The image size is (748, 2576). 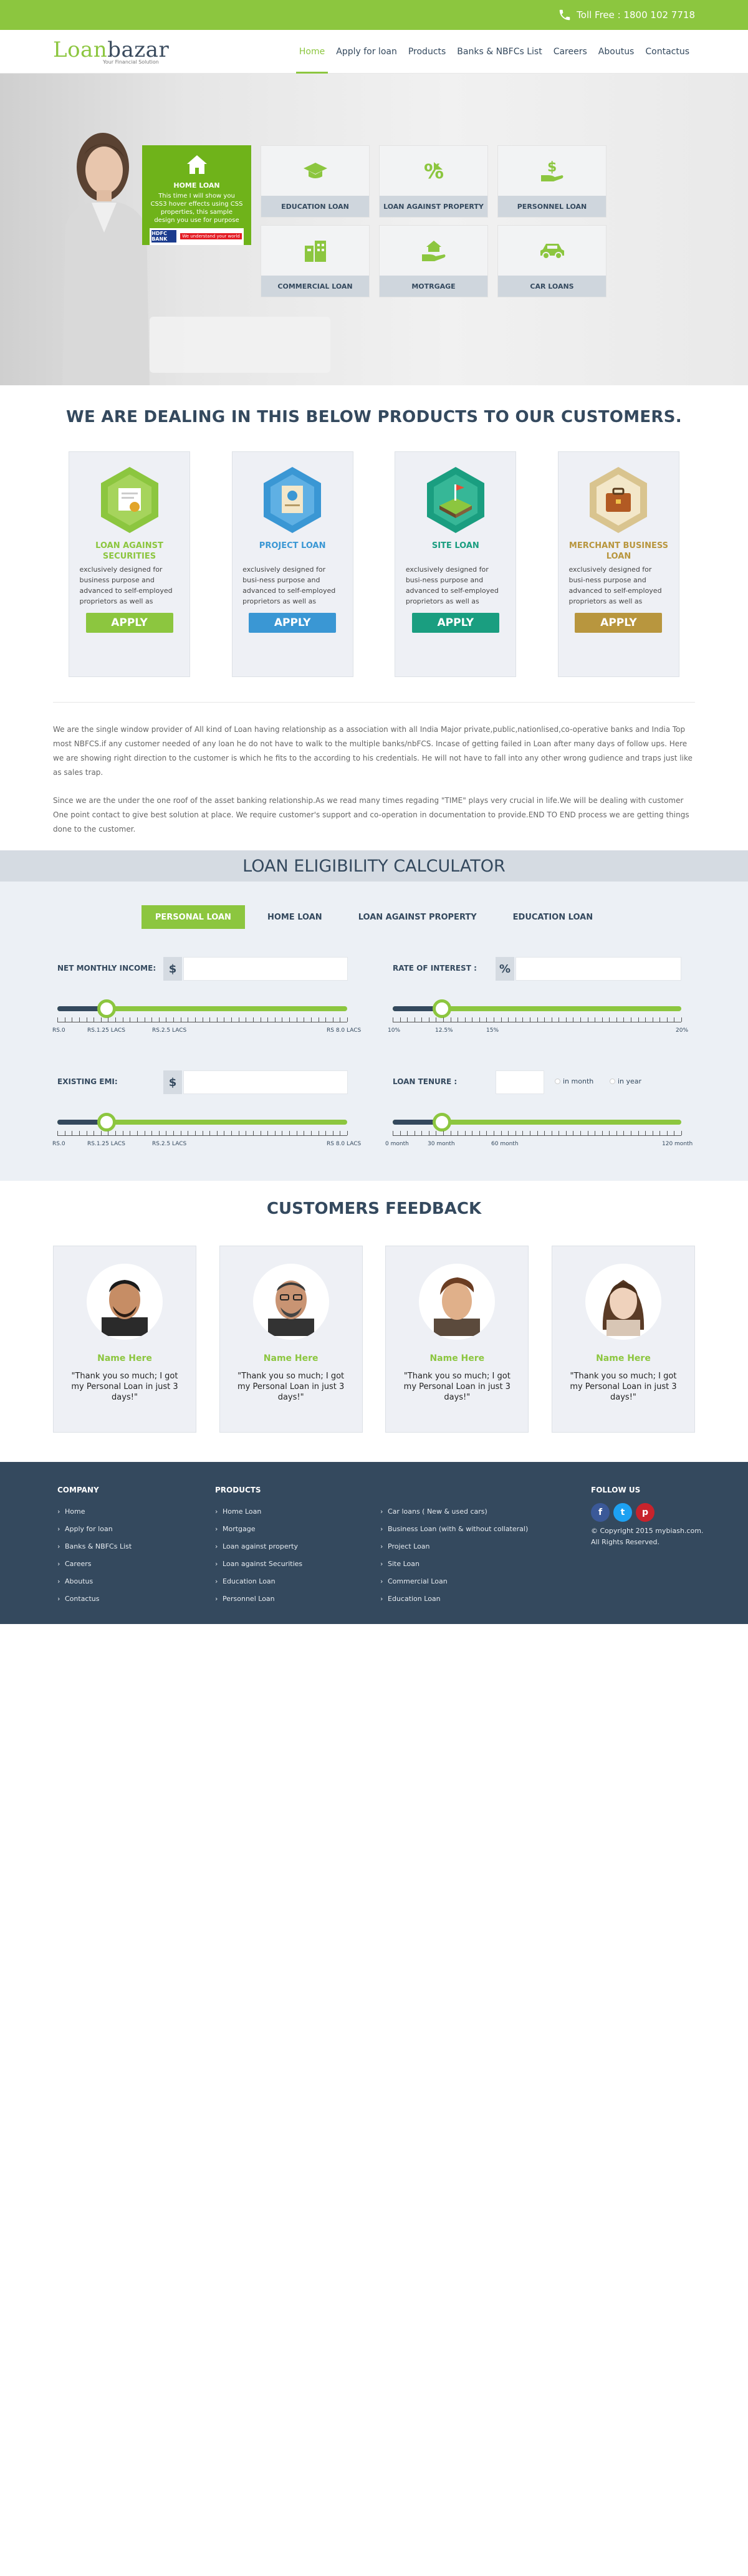 I want to click on nav-contactus: Contactus, so click(x=667, y=52).